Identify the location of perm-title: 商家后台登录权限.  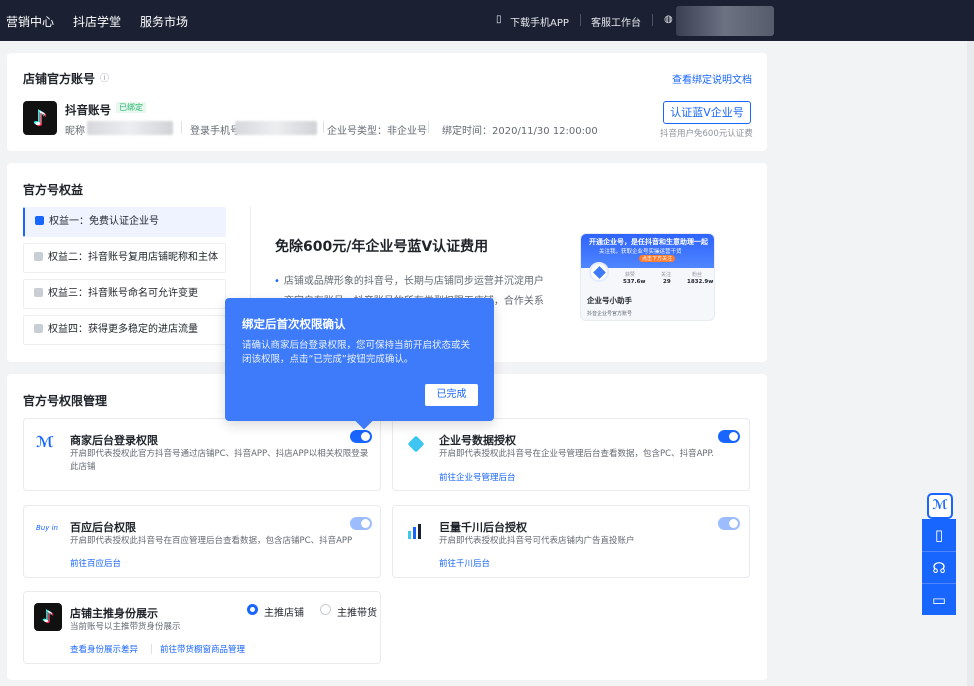
(114, 440).